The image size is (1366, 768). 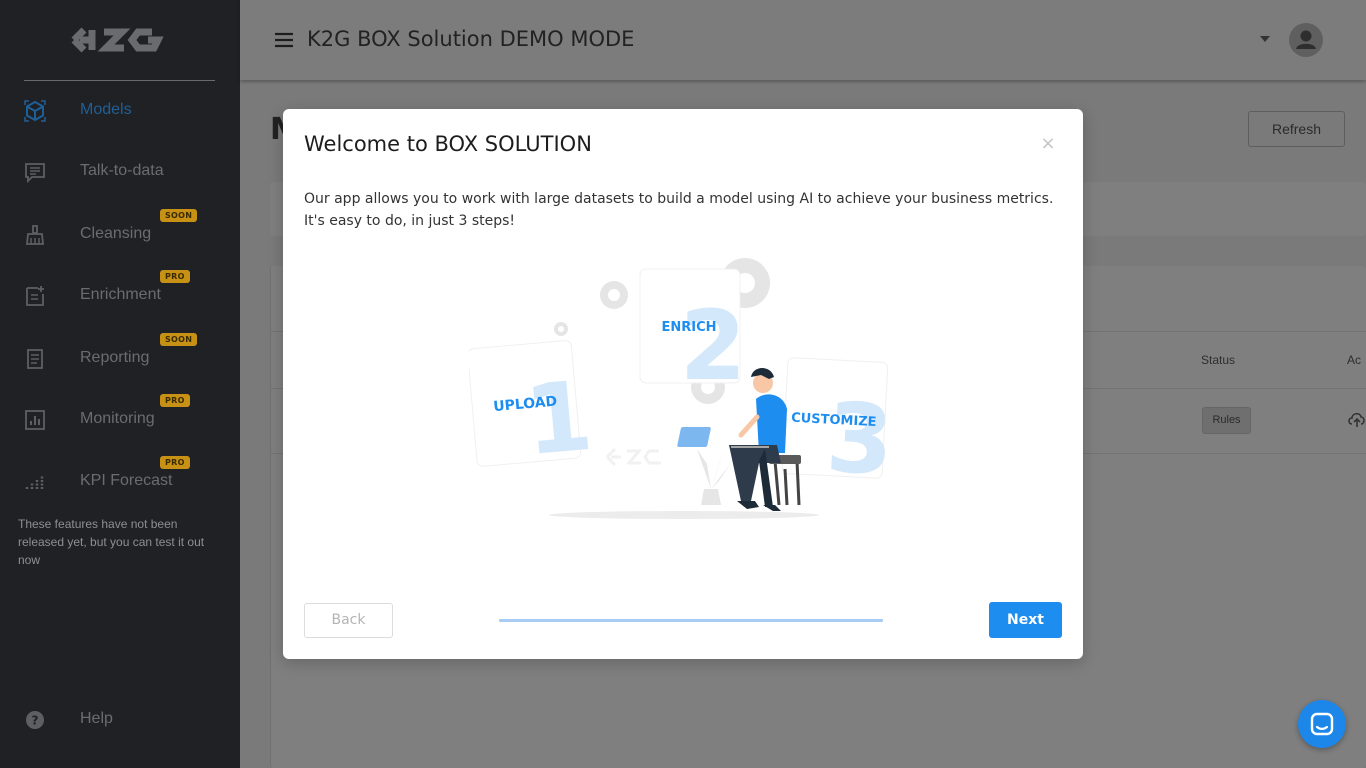 I want to click on sidebar-item-label: Enrichment, so click(x=120, y=294).